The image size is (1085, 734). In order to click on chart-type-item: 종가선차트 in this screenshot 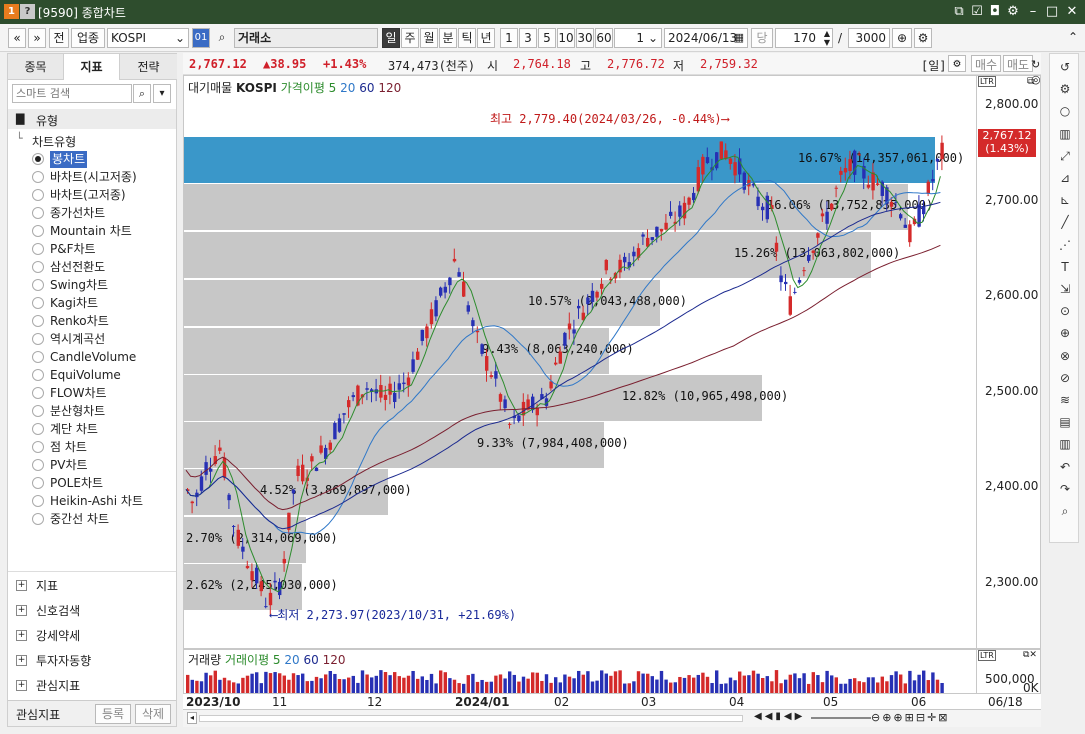, I will do `click(77, 213)`.